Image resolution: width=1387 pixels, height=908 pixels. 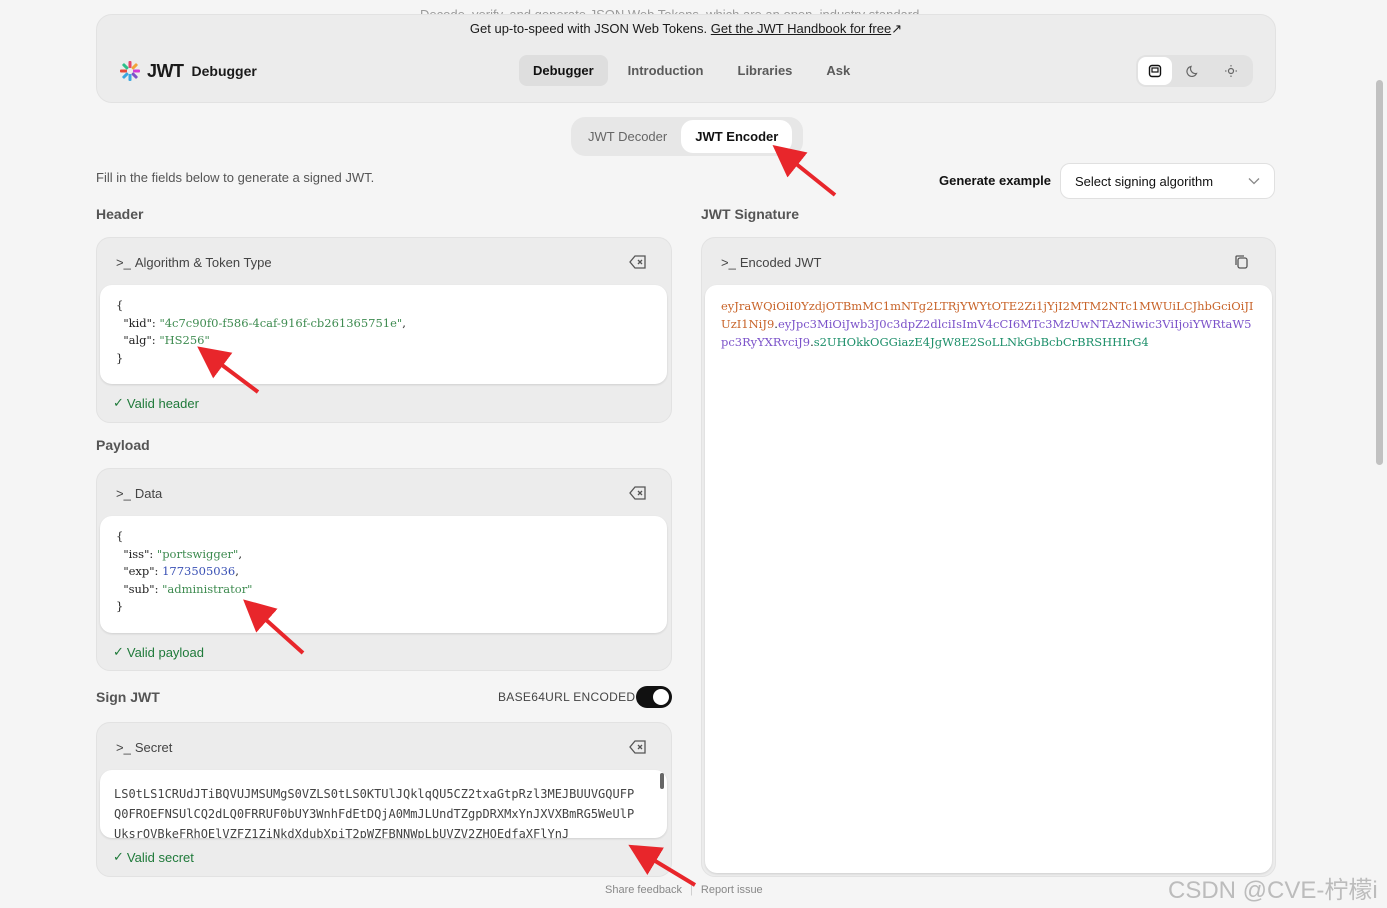 I want to click on nav-libraries: Libraries, so click(x=765, y=70).